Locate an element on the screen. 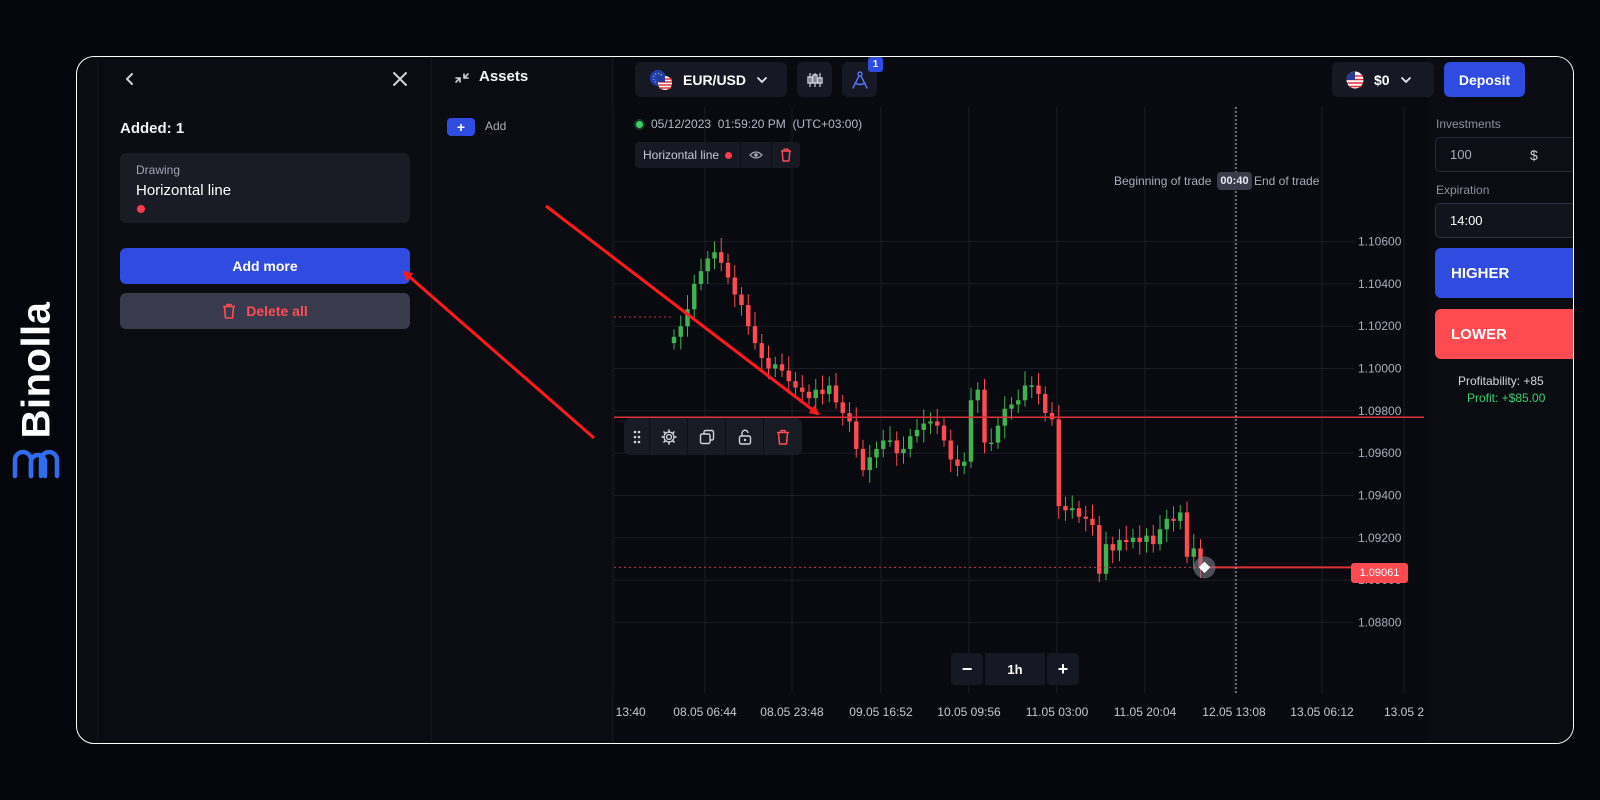  copy-icon is located at coordinates (707, 436).